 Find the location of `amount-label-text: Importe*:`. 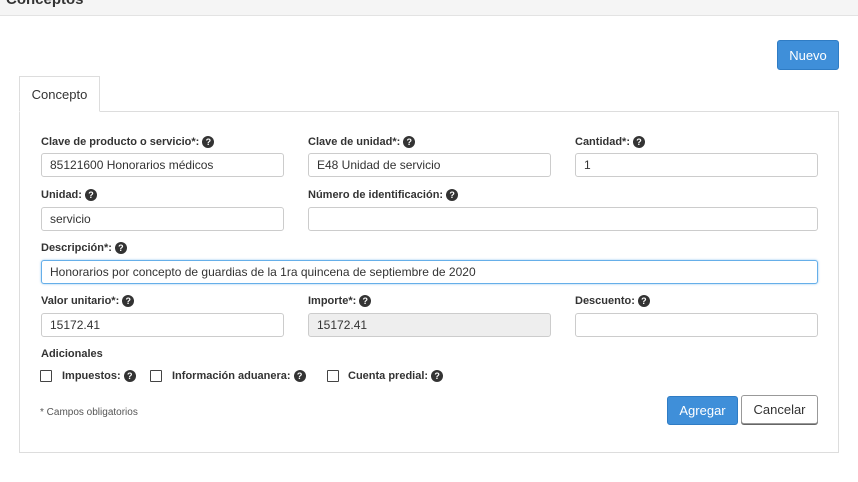

amount-label-text: Importe*: is located at coordinates (332, 301).